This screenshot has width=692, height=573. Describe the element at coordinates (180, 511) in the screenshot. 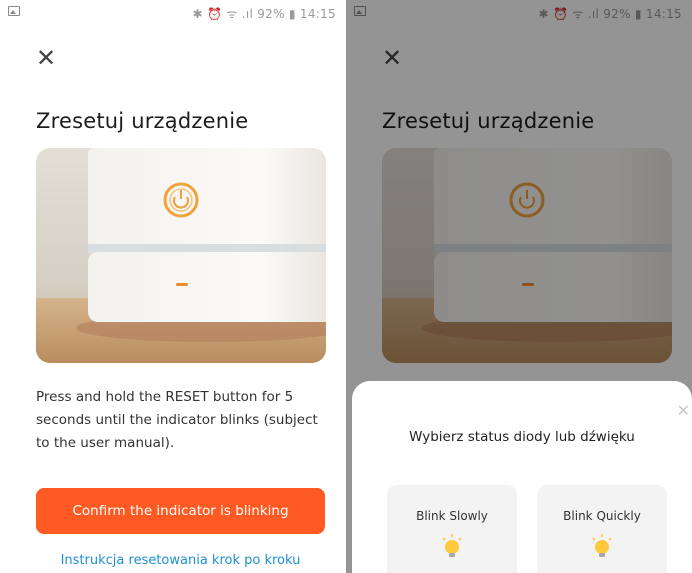

I see `confirm-blinking-button: Confirm the indicator is blinking` at that location.